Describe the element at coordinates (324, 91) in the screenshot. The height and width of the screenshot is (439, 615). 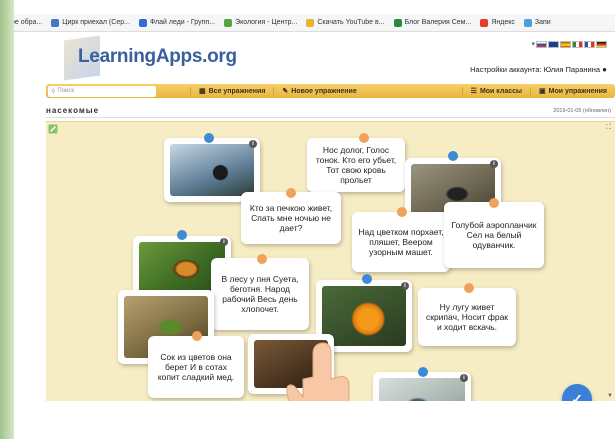
I see `nav-new-exercise-label: Новое упражнение` at that location.